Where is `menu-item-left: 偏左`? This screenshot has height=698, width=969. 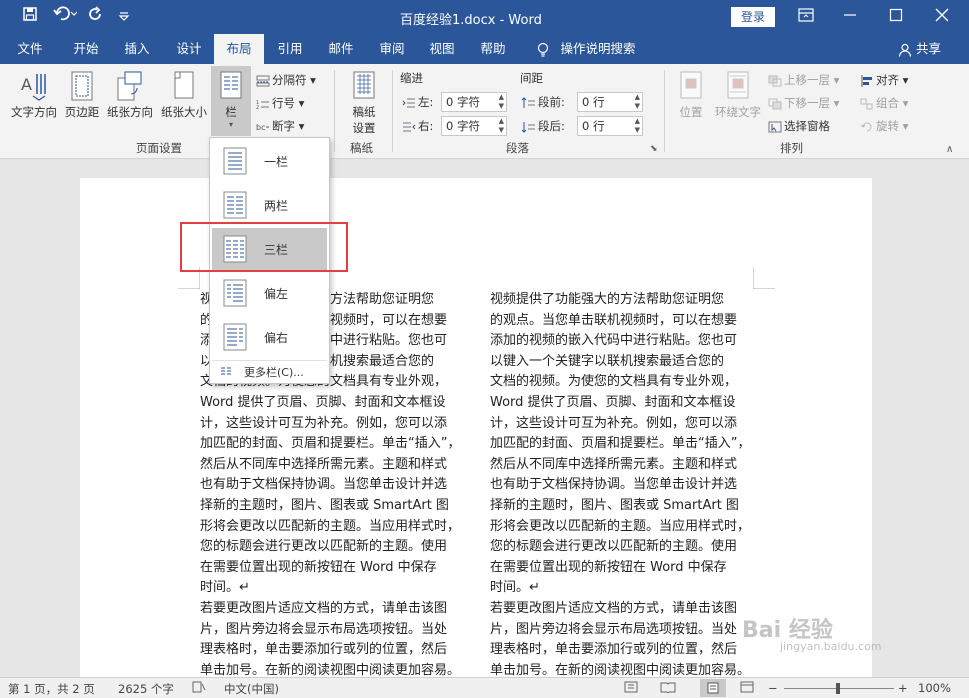
menu-item-left: 偏左 is located at coordinates (269, 293).